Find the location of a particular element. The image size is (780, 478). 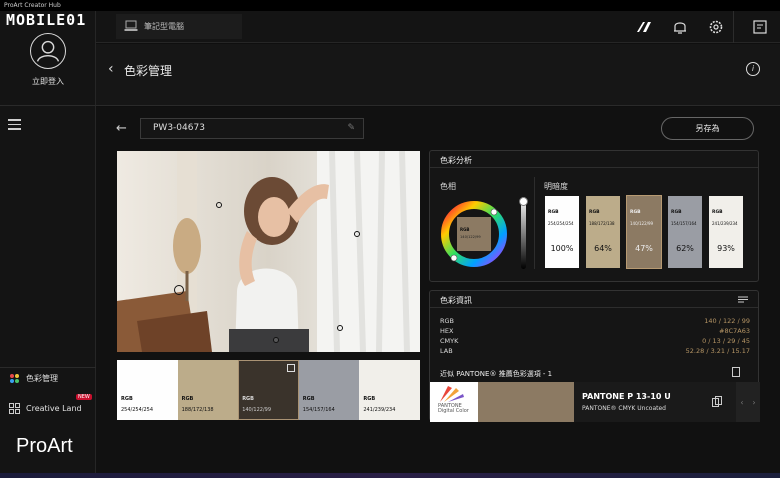

hue-wheel: RGB 140/122/99 is located at coordinates (474, 234).